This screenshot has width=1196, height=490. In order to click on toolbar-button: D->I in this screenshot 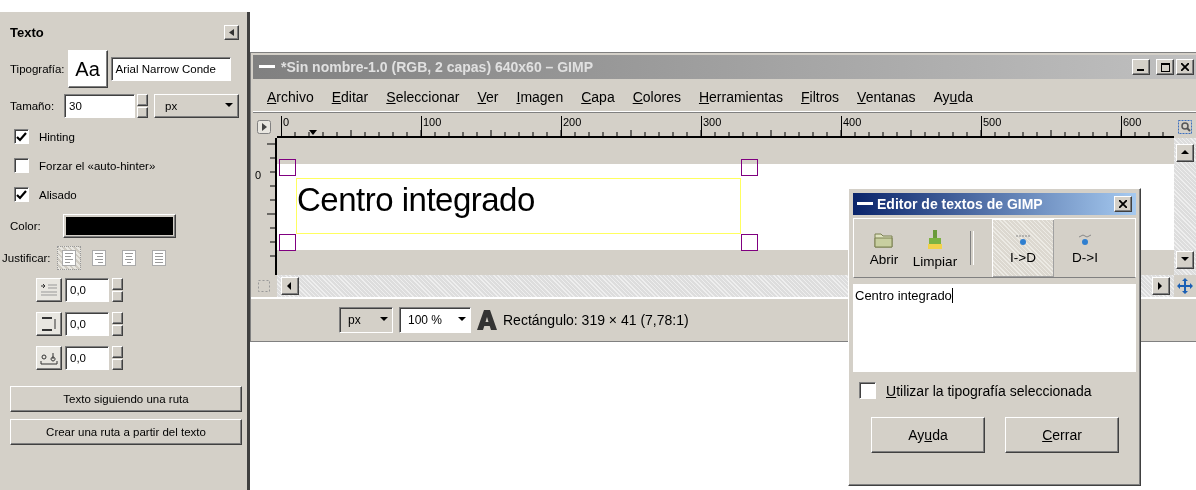, I will do `click(1085, 248)`.